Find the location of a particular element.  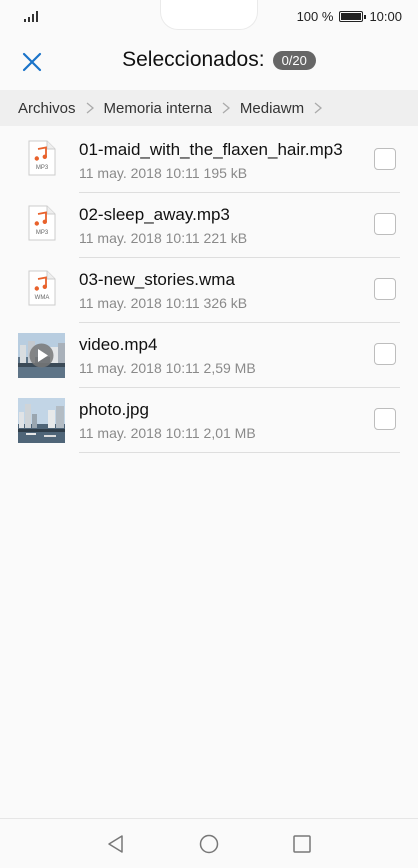

page-title: Seleccionados: is located at coordinates (193, 59).